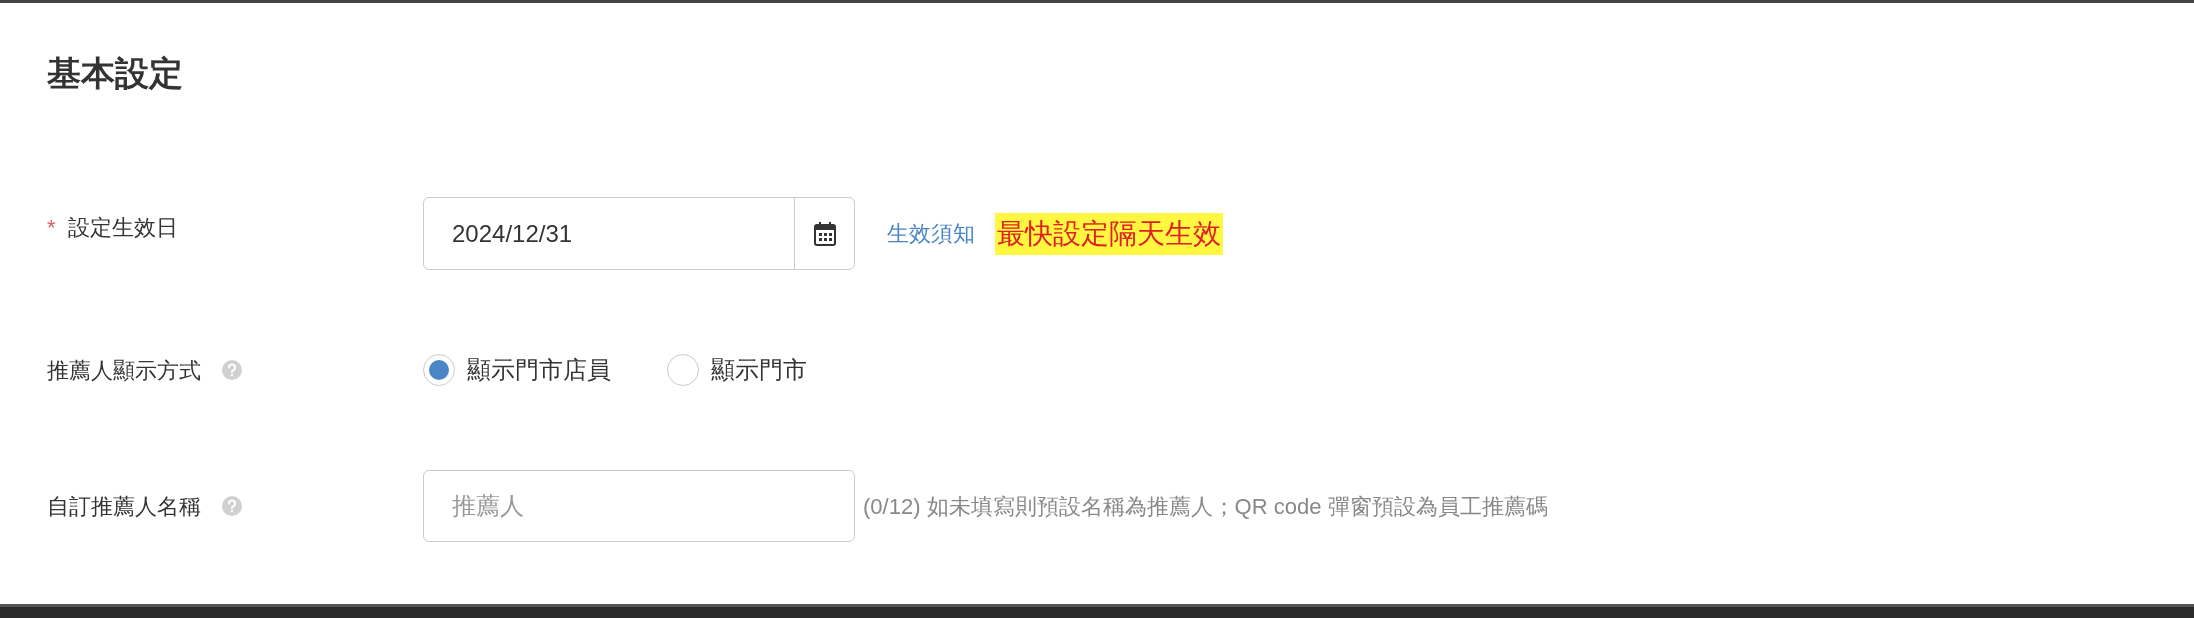  I want to click on field-label: 自訂推薦人名稱, so click(124, 506).